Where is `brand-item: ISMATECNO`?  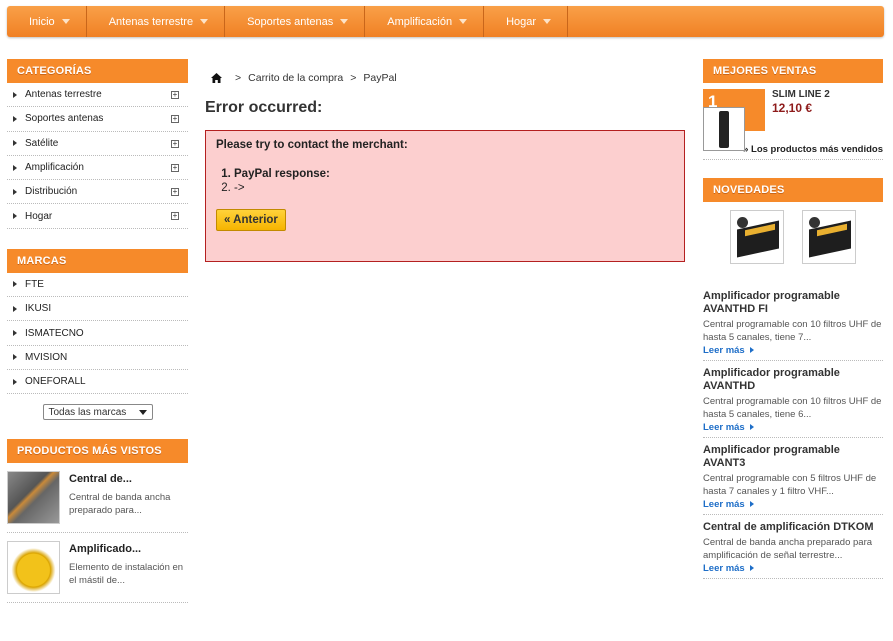 brand-item: ISMATECNO is located at coordinates (97, 333).